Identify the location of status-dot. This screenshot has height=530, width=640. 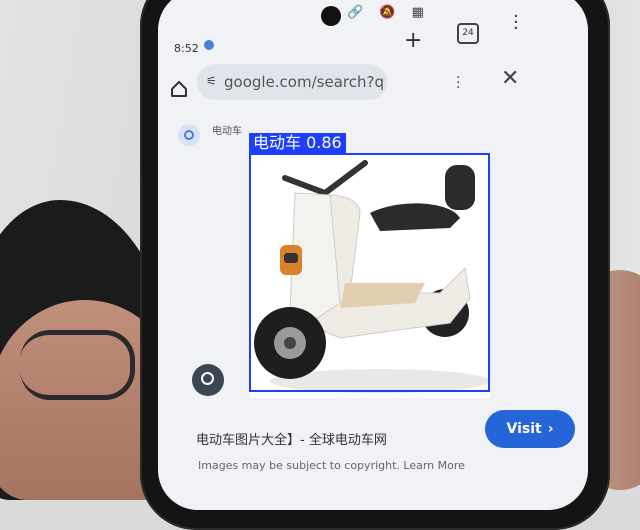
(209, 45).